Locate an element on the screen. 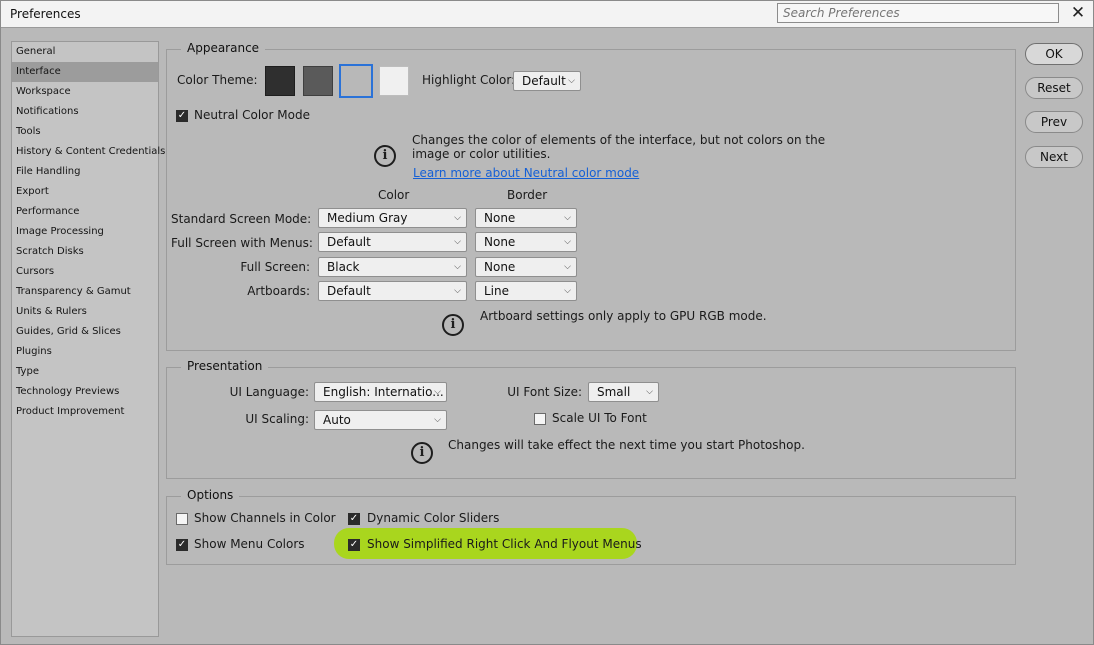 This screenshot has width=1094, height=645. full-screen-label: Full Screen: is located at coordinates (275, 267).